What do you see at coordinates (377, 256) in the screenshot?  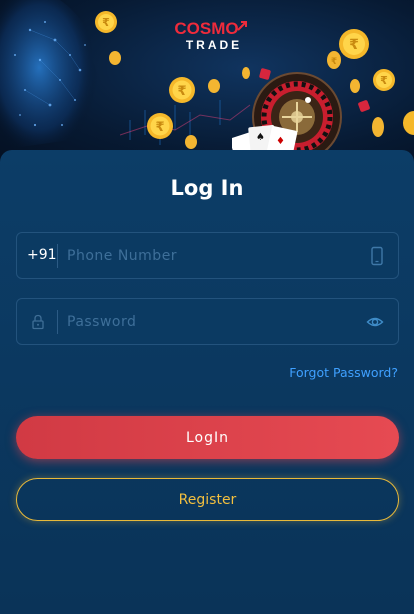 I see `mobile-phone-icon` at bounding box center [377, 256].